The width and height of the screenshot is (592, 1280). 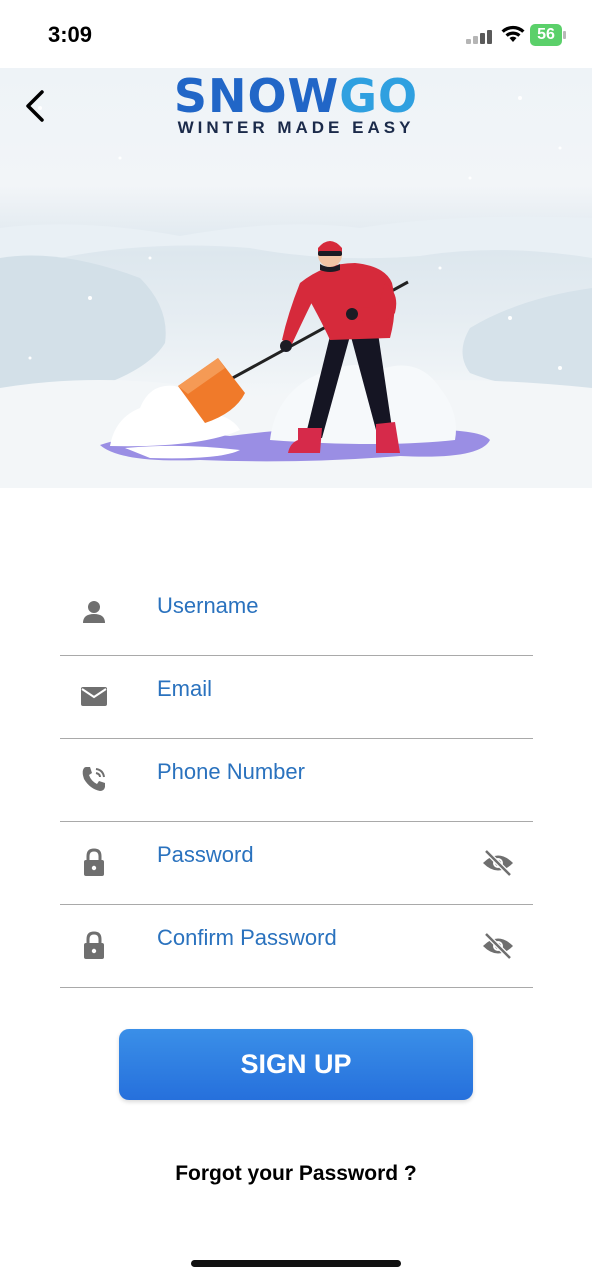 I want to click on battery-level: 56, so click(x=546, y=34).